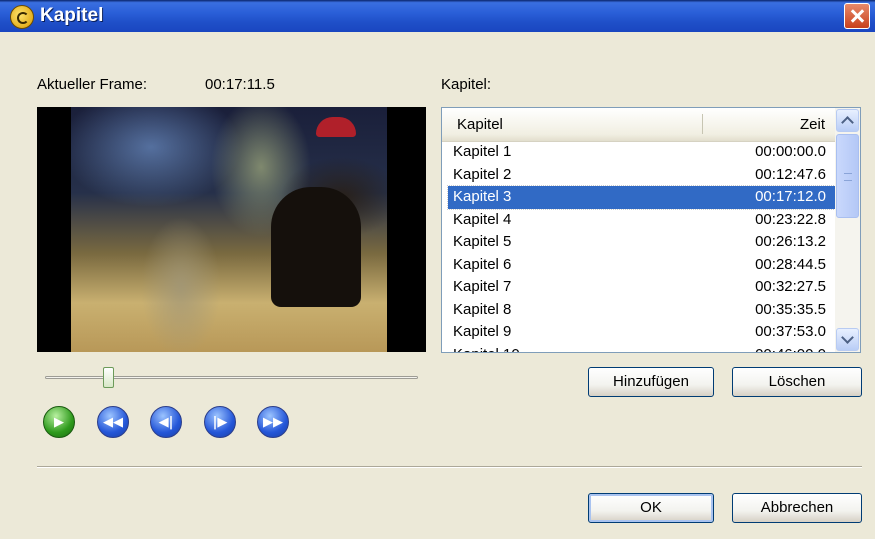 The height and width of the screenshot is (539, 875). What do you see at coordinates (857, 16) in the screenshot?
I see `close-icon` at bounding box center [857, 16].